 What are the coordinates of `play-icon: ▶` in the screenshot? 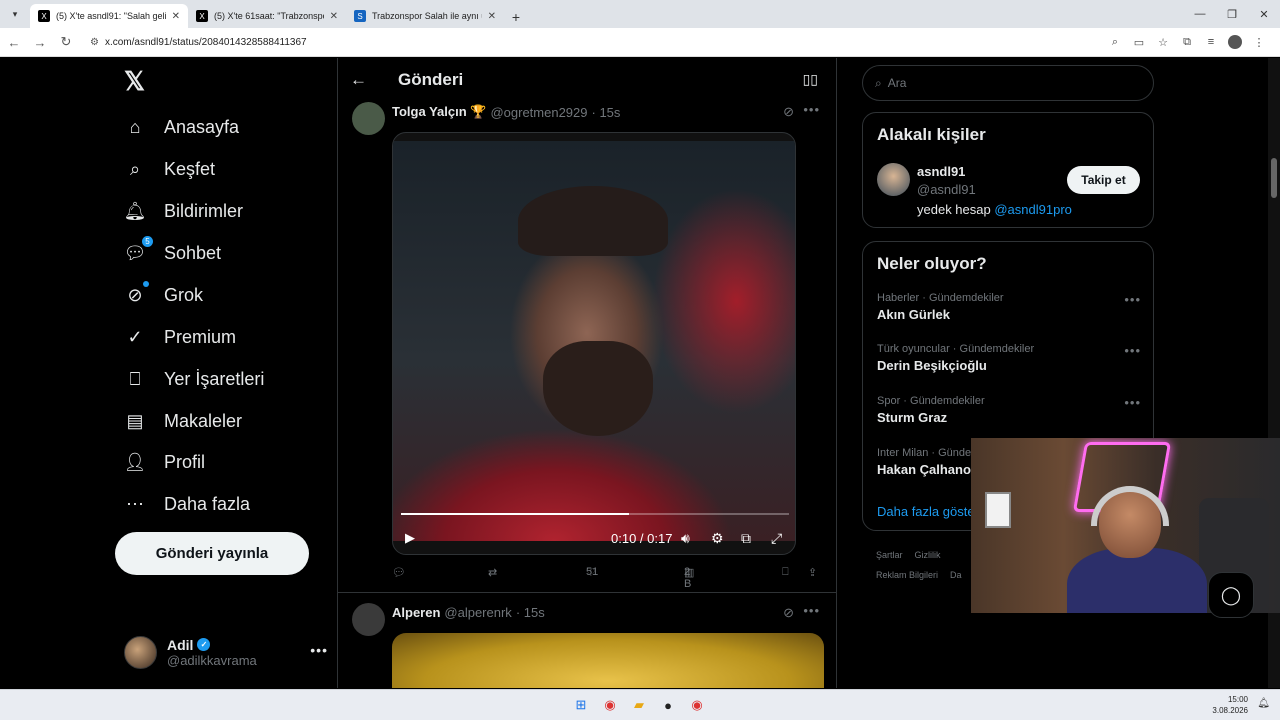 It's located at (410, 538).